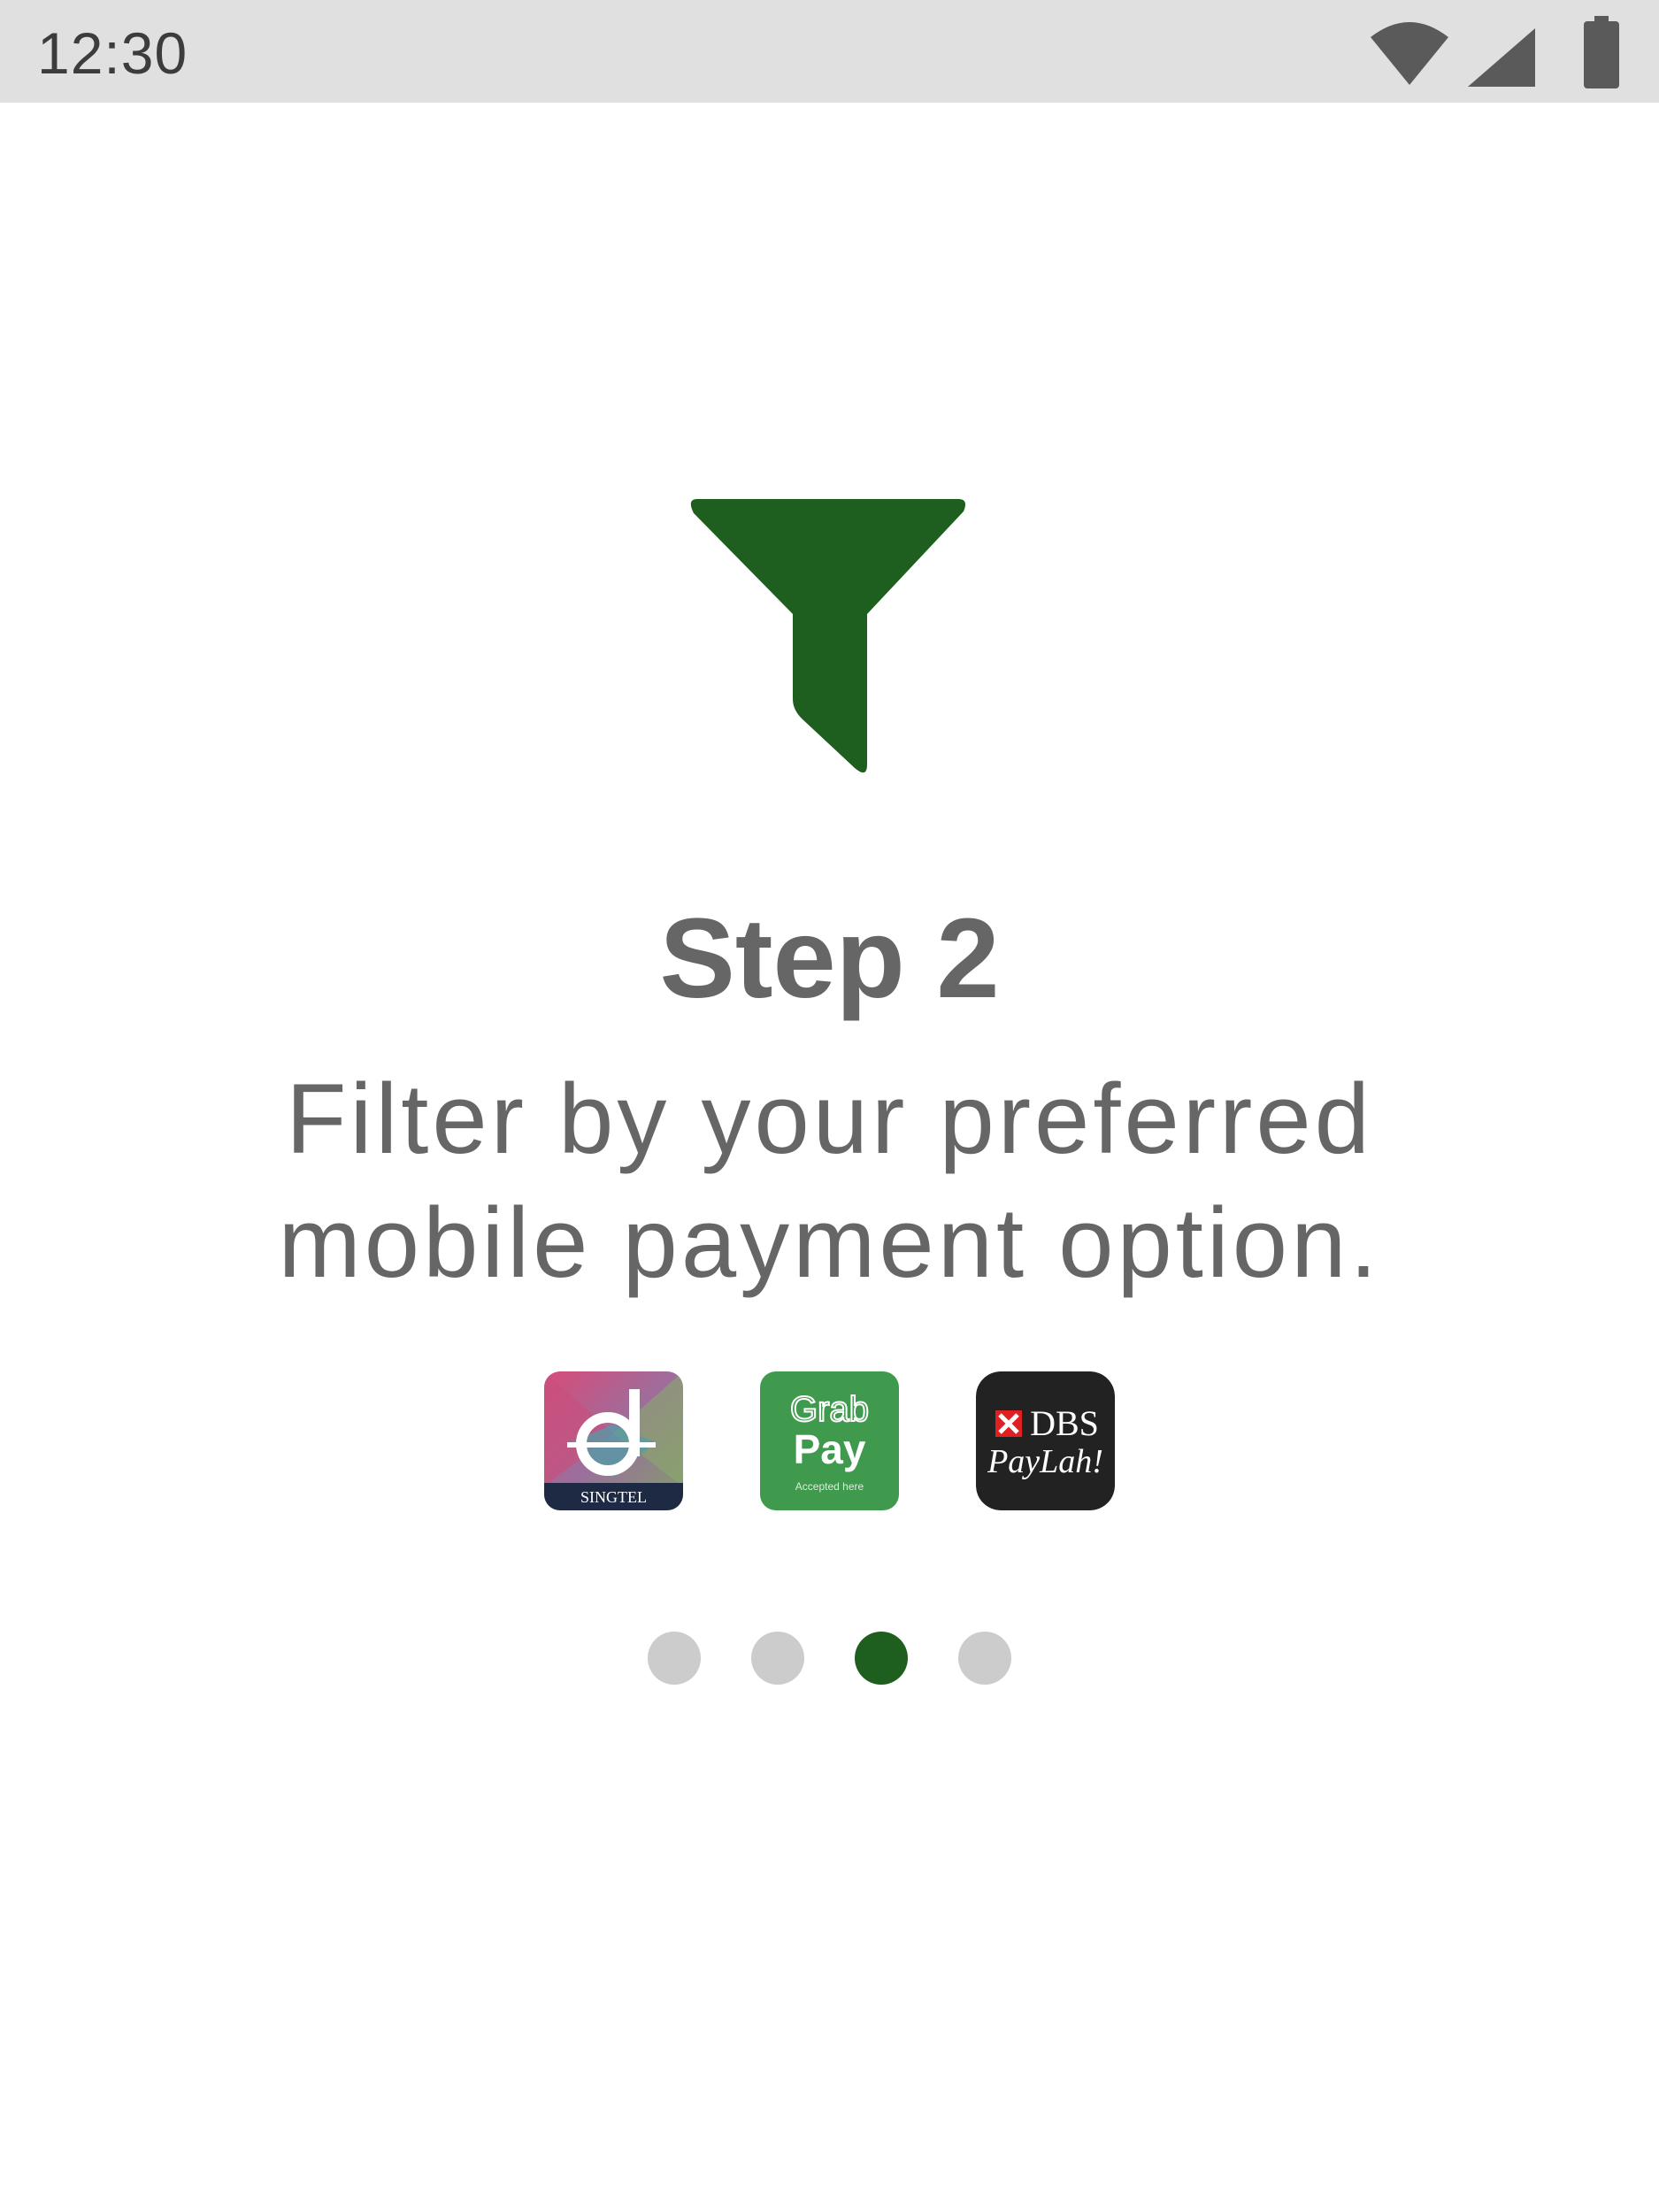 The height and width of the screenshot is (2212, 1659). Describe the element at coordinates (830, 1487) in the screenshot. I see `grabpay-tagline: Accepted here` at that location.